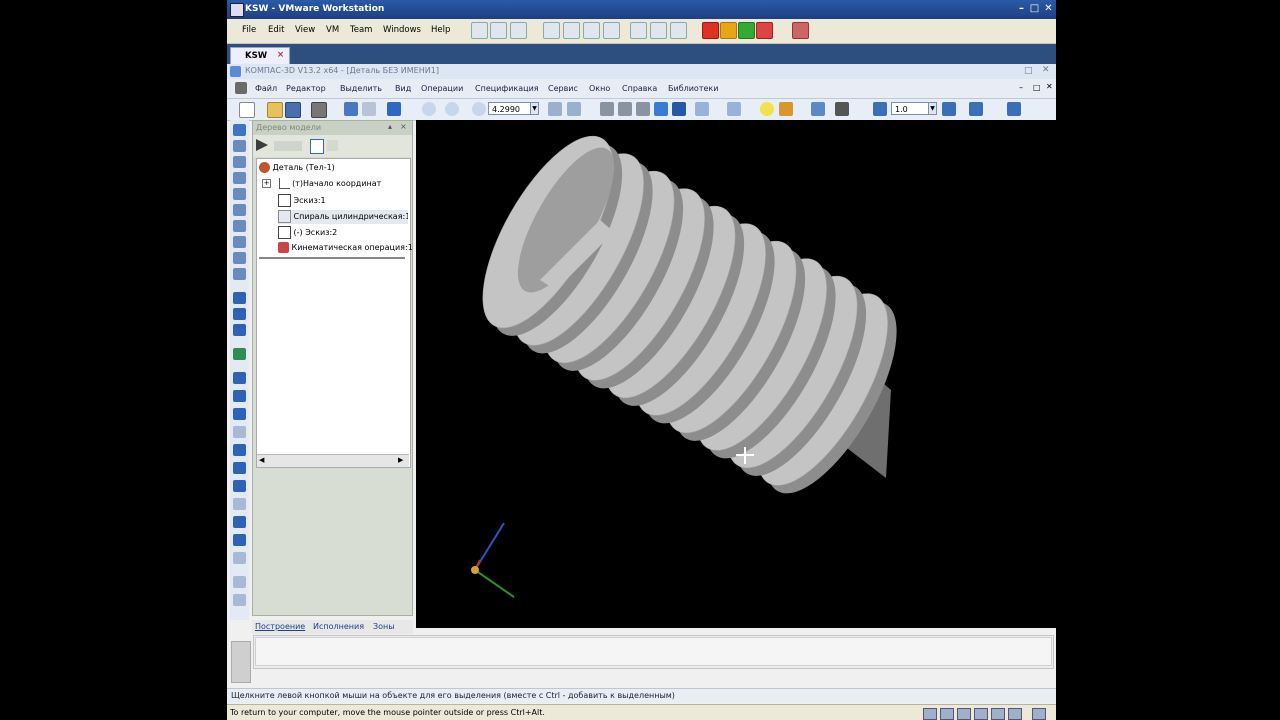 Image resolution: width=1280 pixels, height=720 pixels. Describe the element at coordinates (976, 109) in the screenshot. I see `align-icon` at that location.